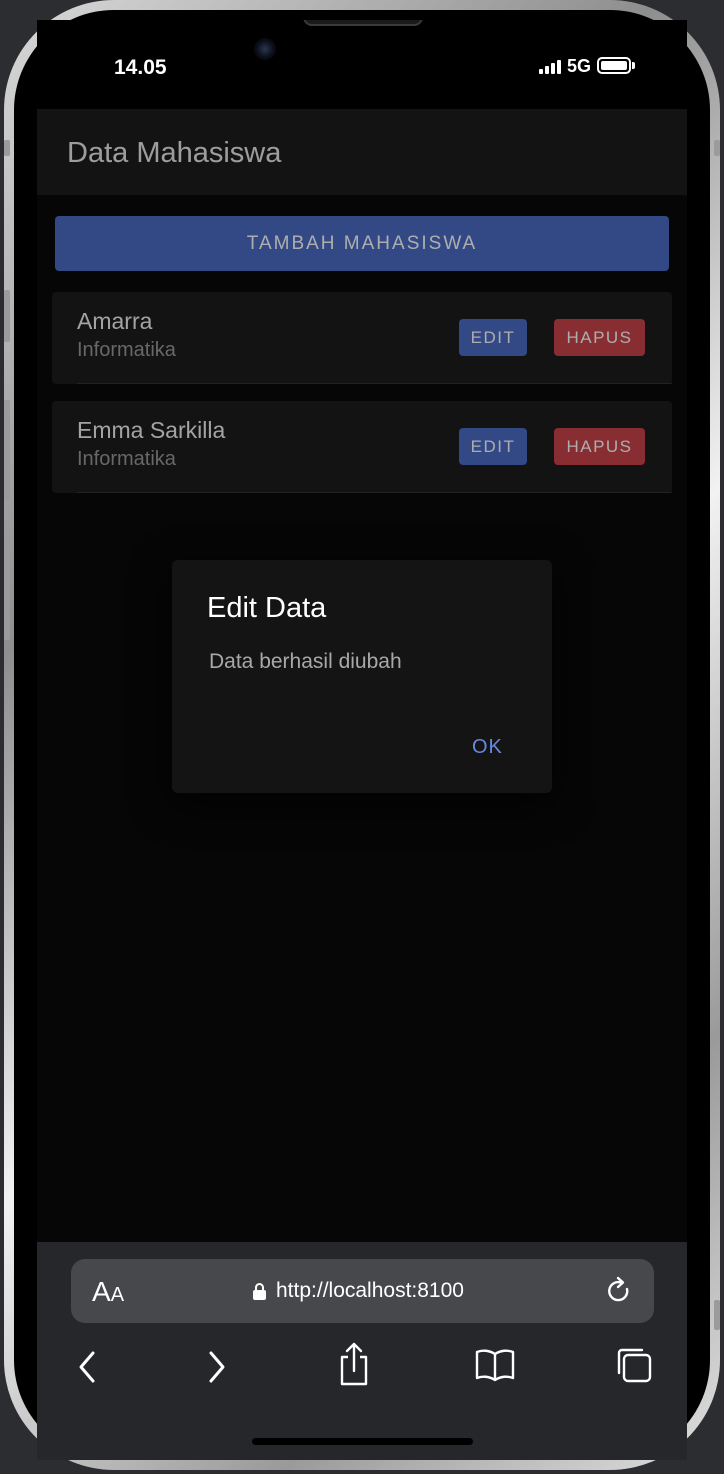  I want to click on home-indicator, so click(362, 1441).